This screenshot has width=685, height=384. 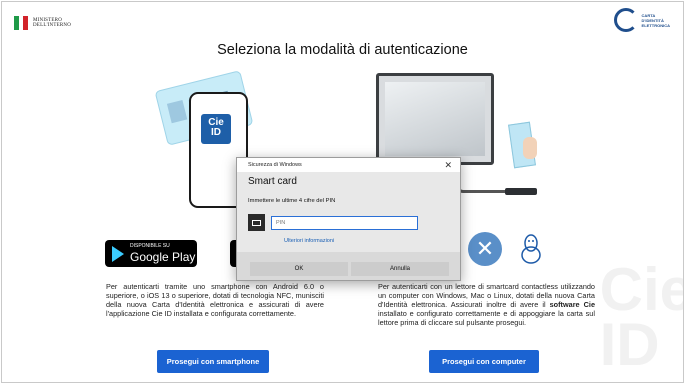 I want to click on italian-flag-icon, so click(x=21, y=23).